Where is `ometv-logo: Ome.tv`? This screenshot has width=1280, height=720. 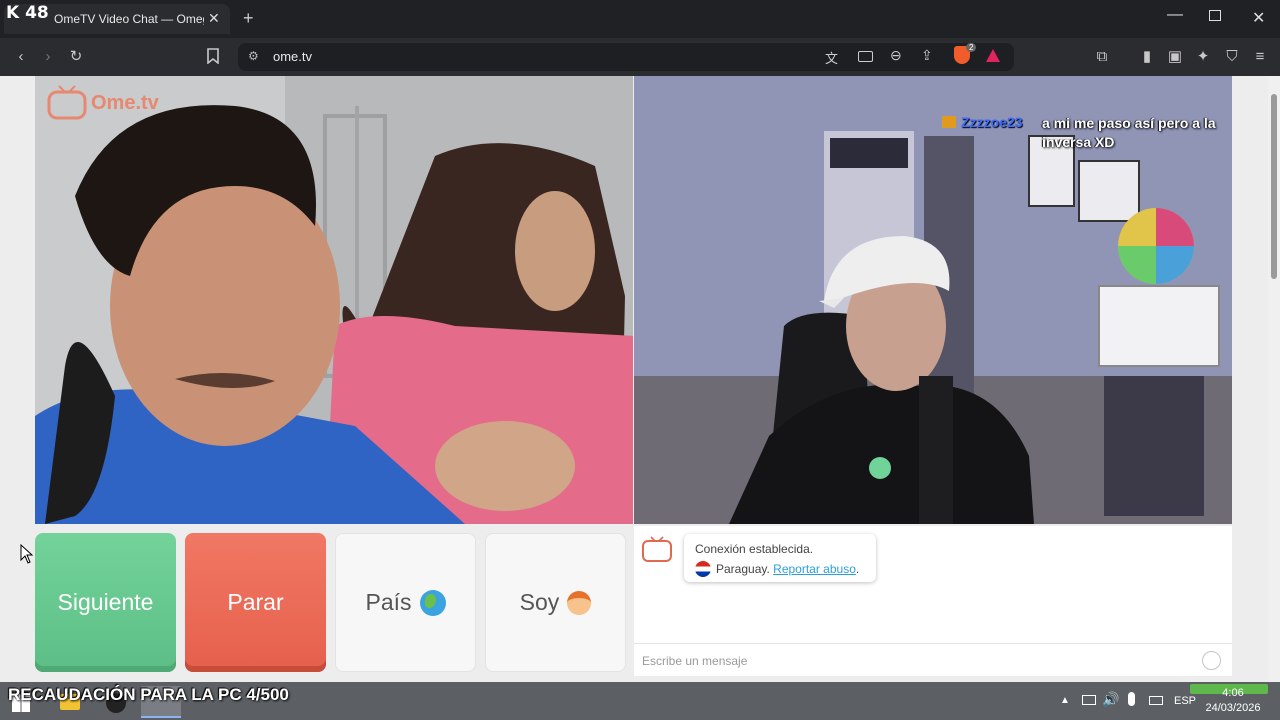 ometv-logo: Ome.tv is located at coordinates (103, 102).